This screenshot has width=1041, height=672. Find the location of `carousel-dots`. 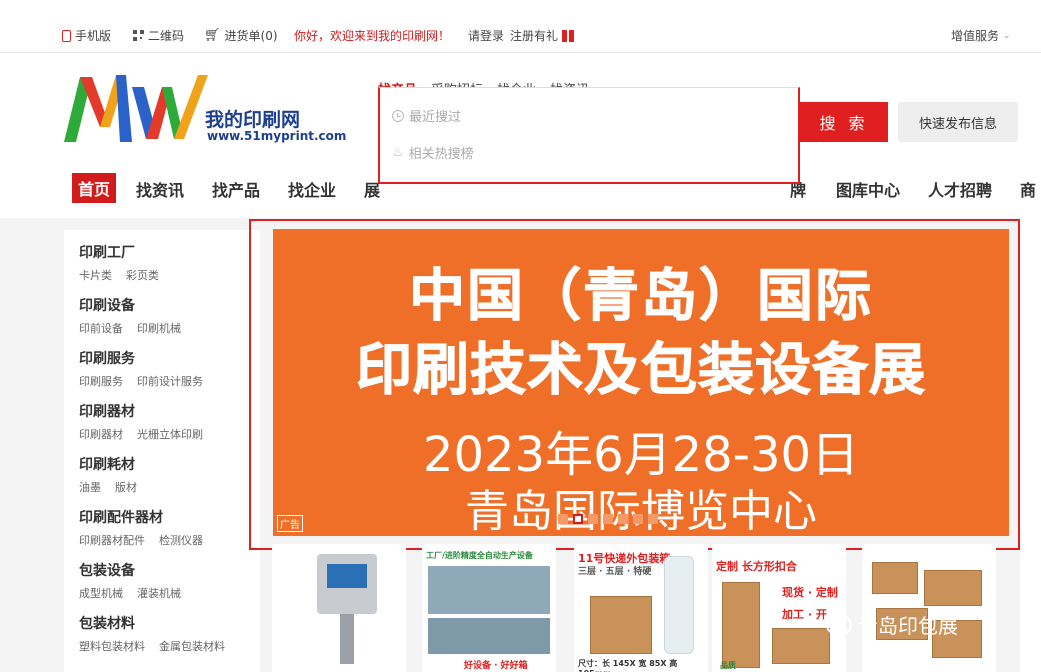

carousel-dots is located at coordinates (608, 519).